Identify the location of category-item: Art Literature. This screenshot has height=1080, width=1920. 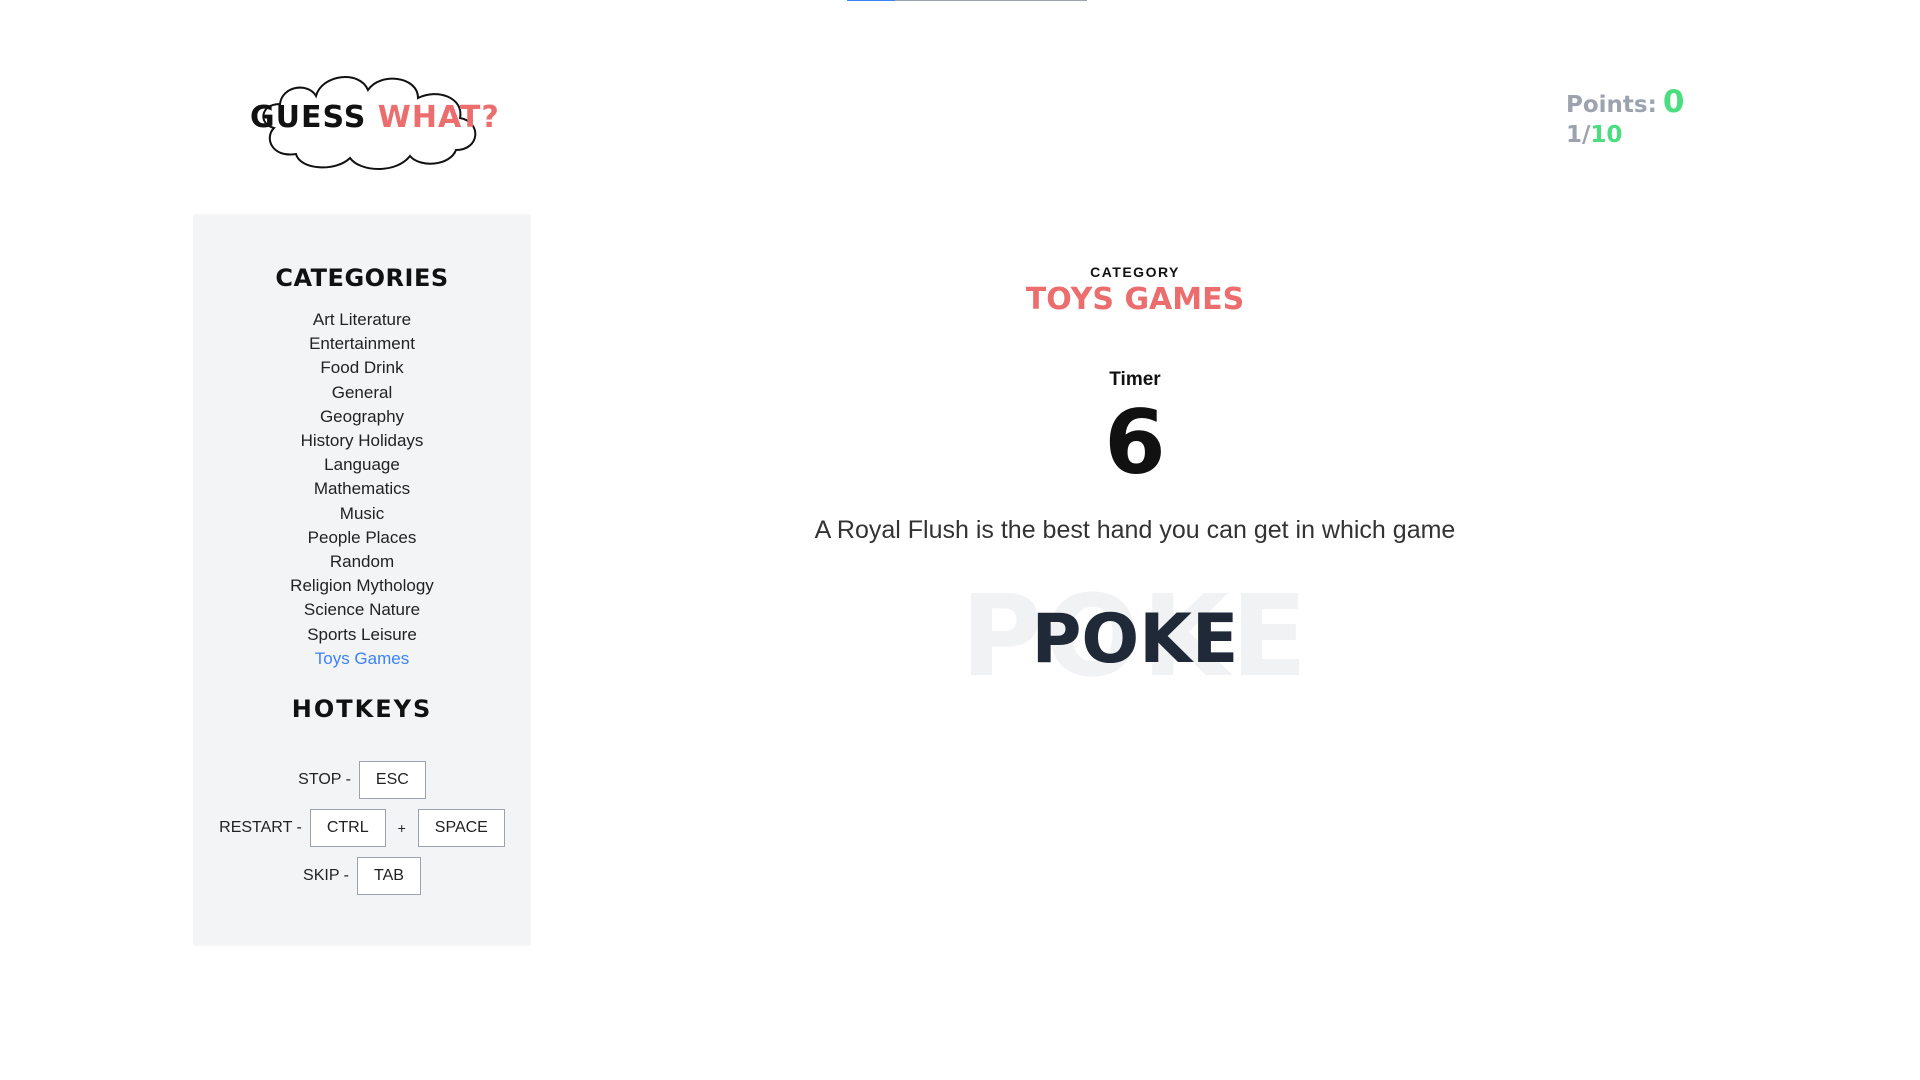
(362, 320).